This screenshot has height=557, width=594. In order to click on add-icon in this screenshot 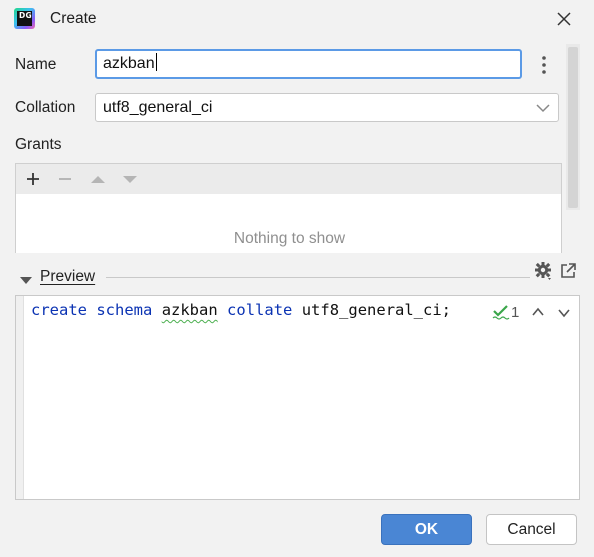, I will do `click(33, 179)`.